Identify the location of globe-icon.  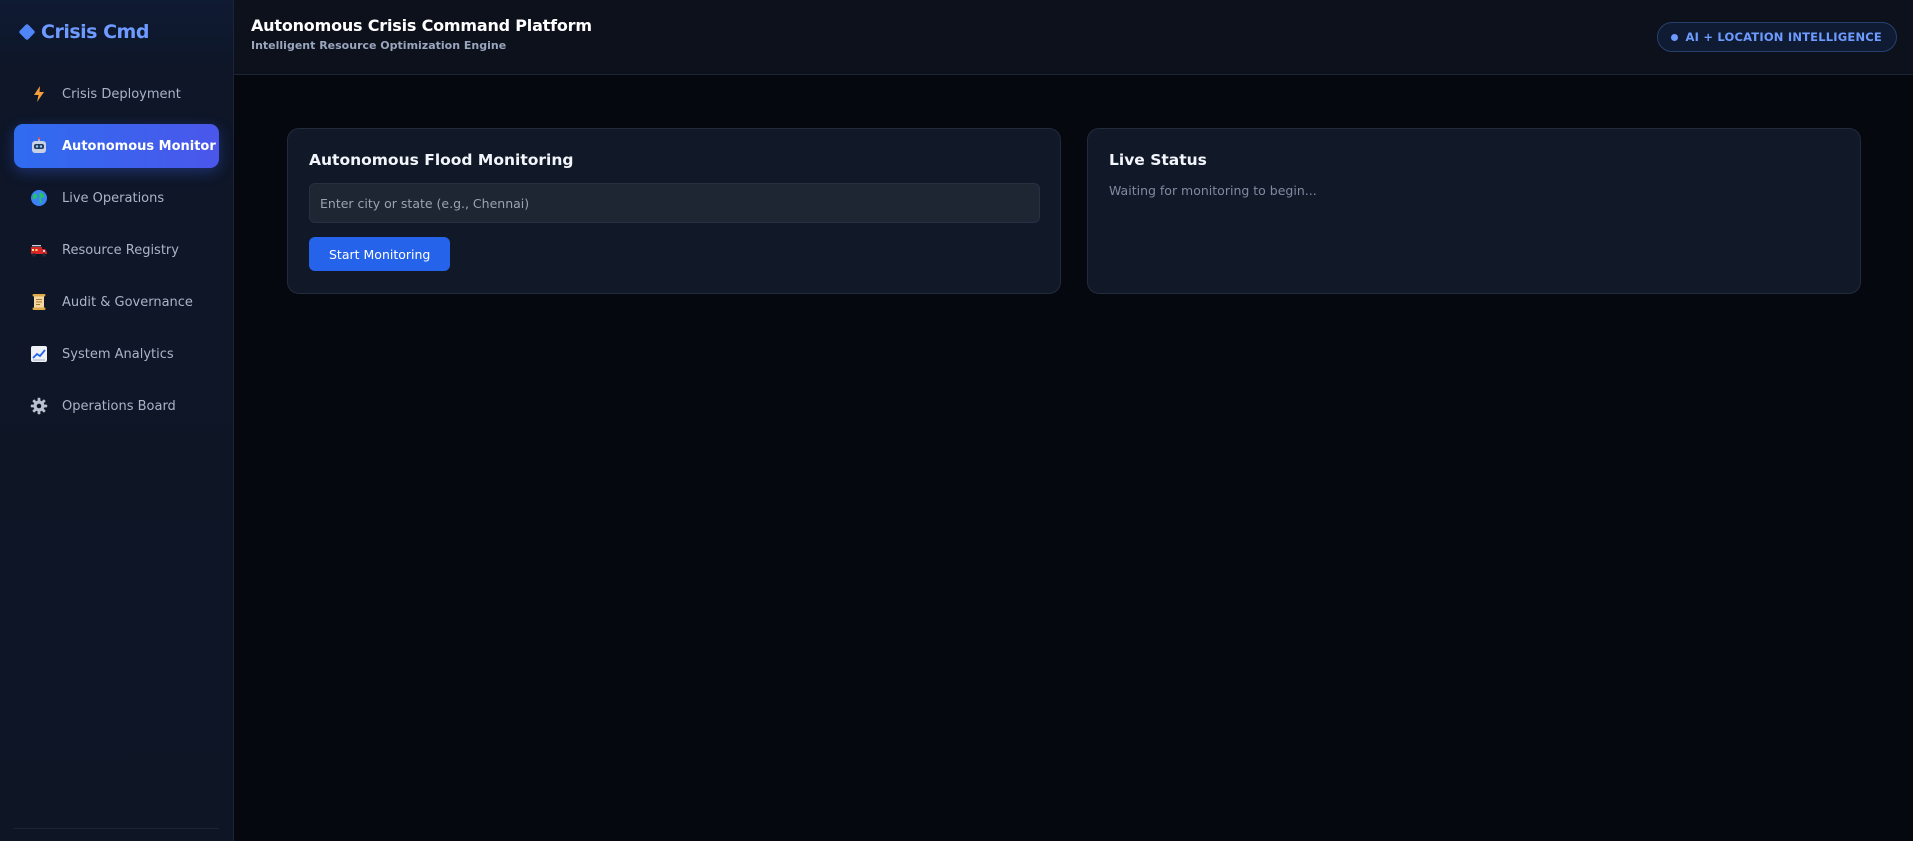
(39, 198).